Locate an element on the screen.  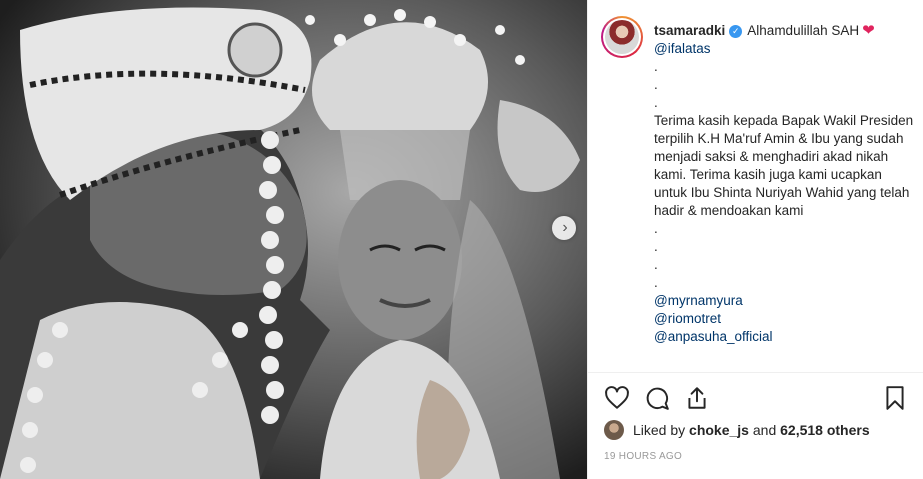
caption-first-line: Alhamdulillah SAH is located at coordinates (803, 30).